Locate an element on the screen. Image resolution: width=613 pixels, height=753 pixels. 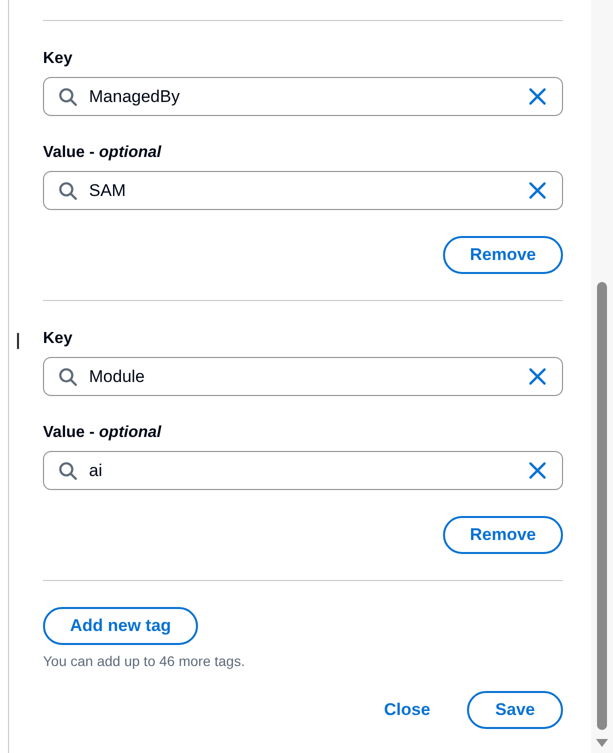
save-button: Save is located at coordinates (515, 710).